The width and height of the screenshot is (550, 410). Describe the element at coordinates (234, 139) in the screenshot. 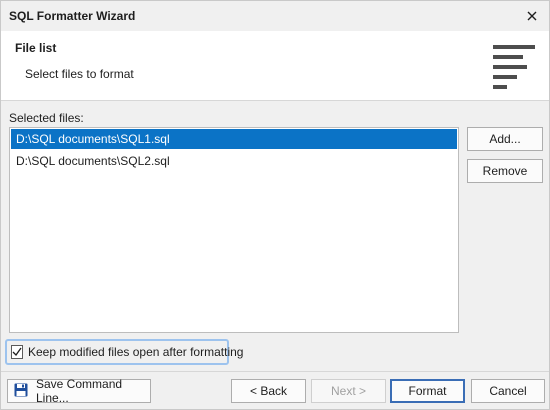

I see `list-item: D:\SQL documents\SQL1.sql` at that location.